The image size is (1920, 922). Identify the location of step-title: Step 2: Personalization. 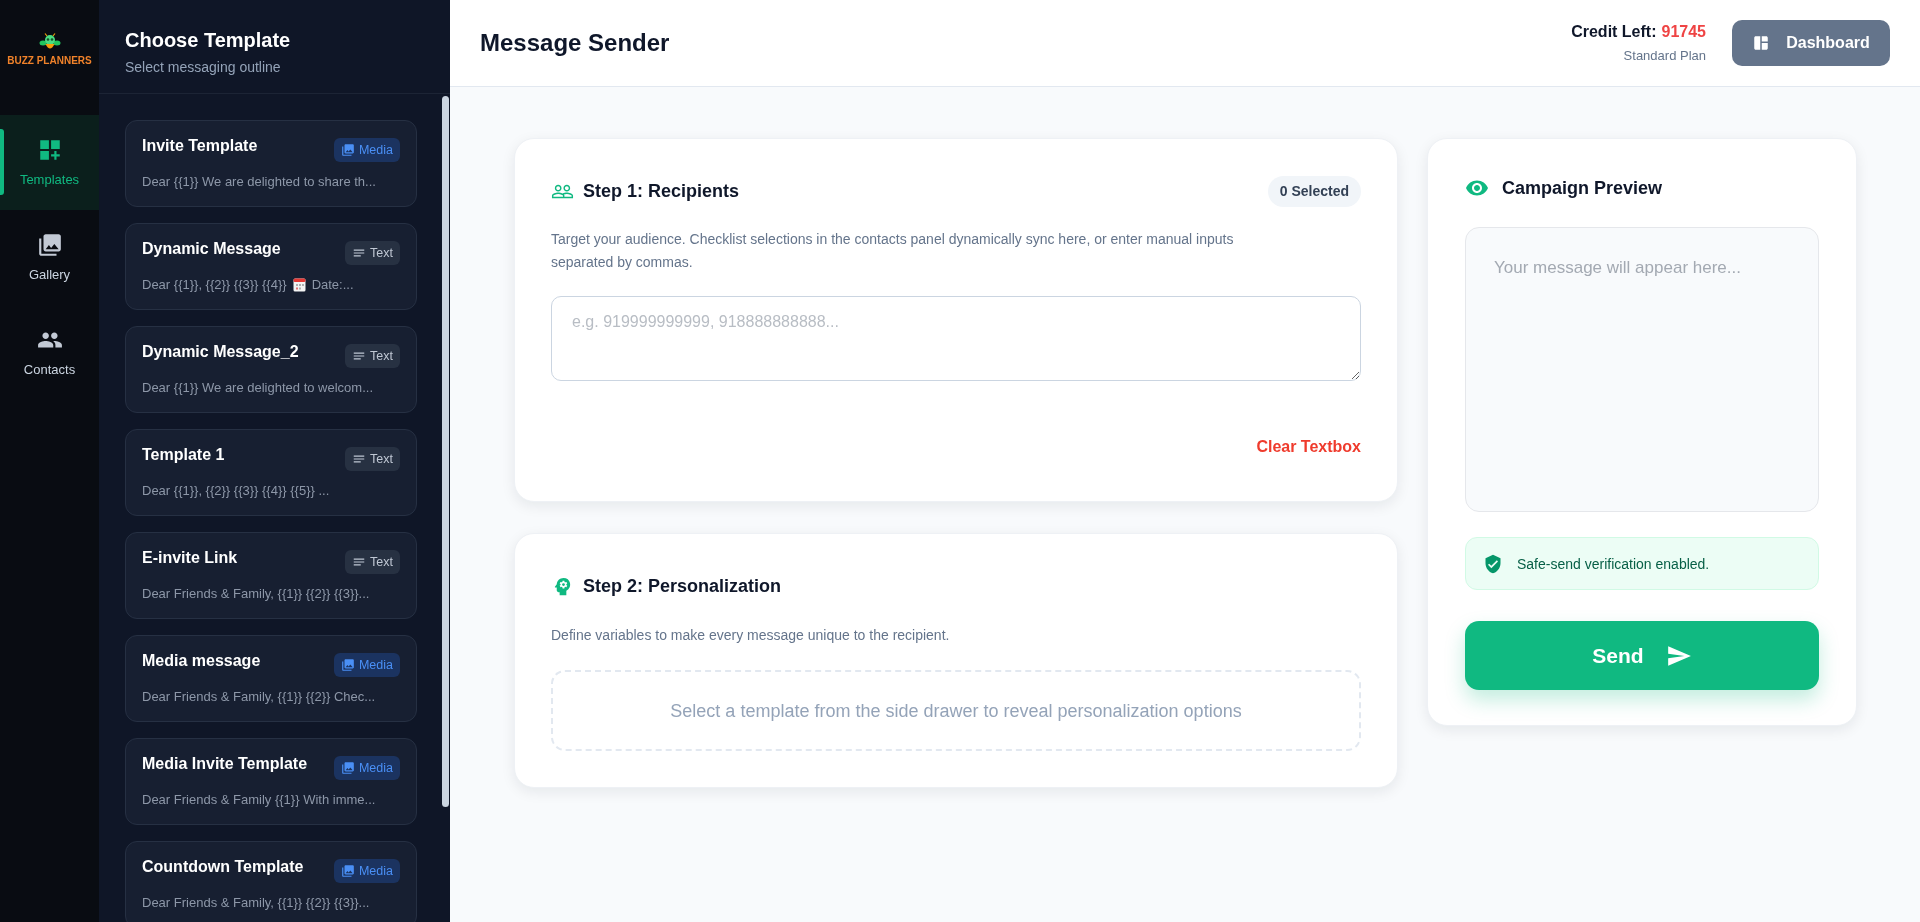
(682, 586).